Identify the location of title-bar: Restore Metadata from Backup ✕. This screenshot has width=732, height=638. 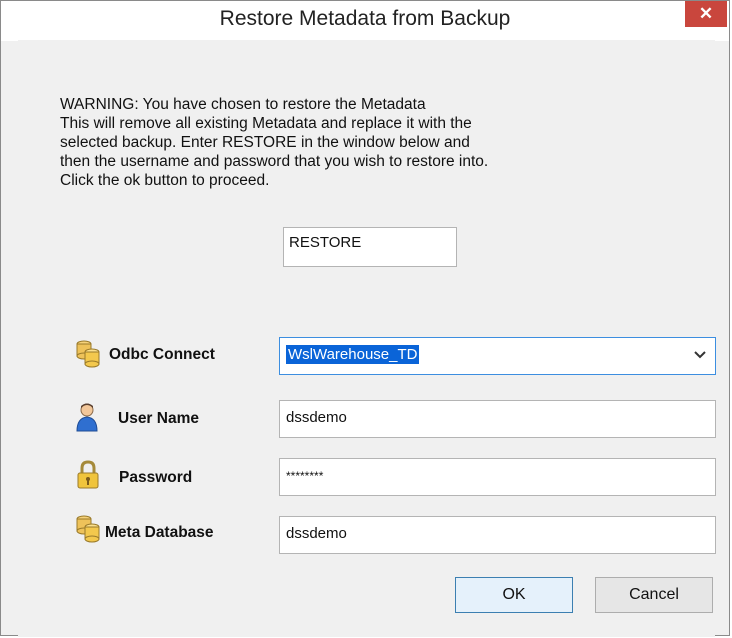
(365, 21).